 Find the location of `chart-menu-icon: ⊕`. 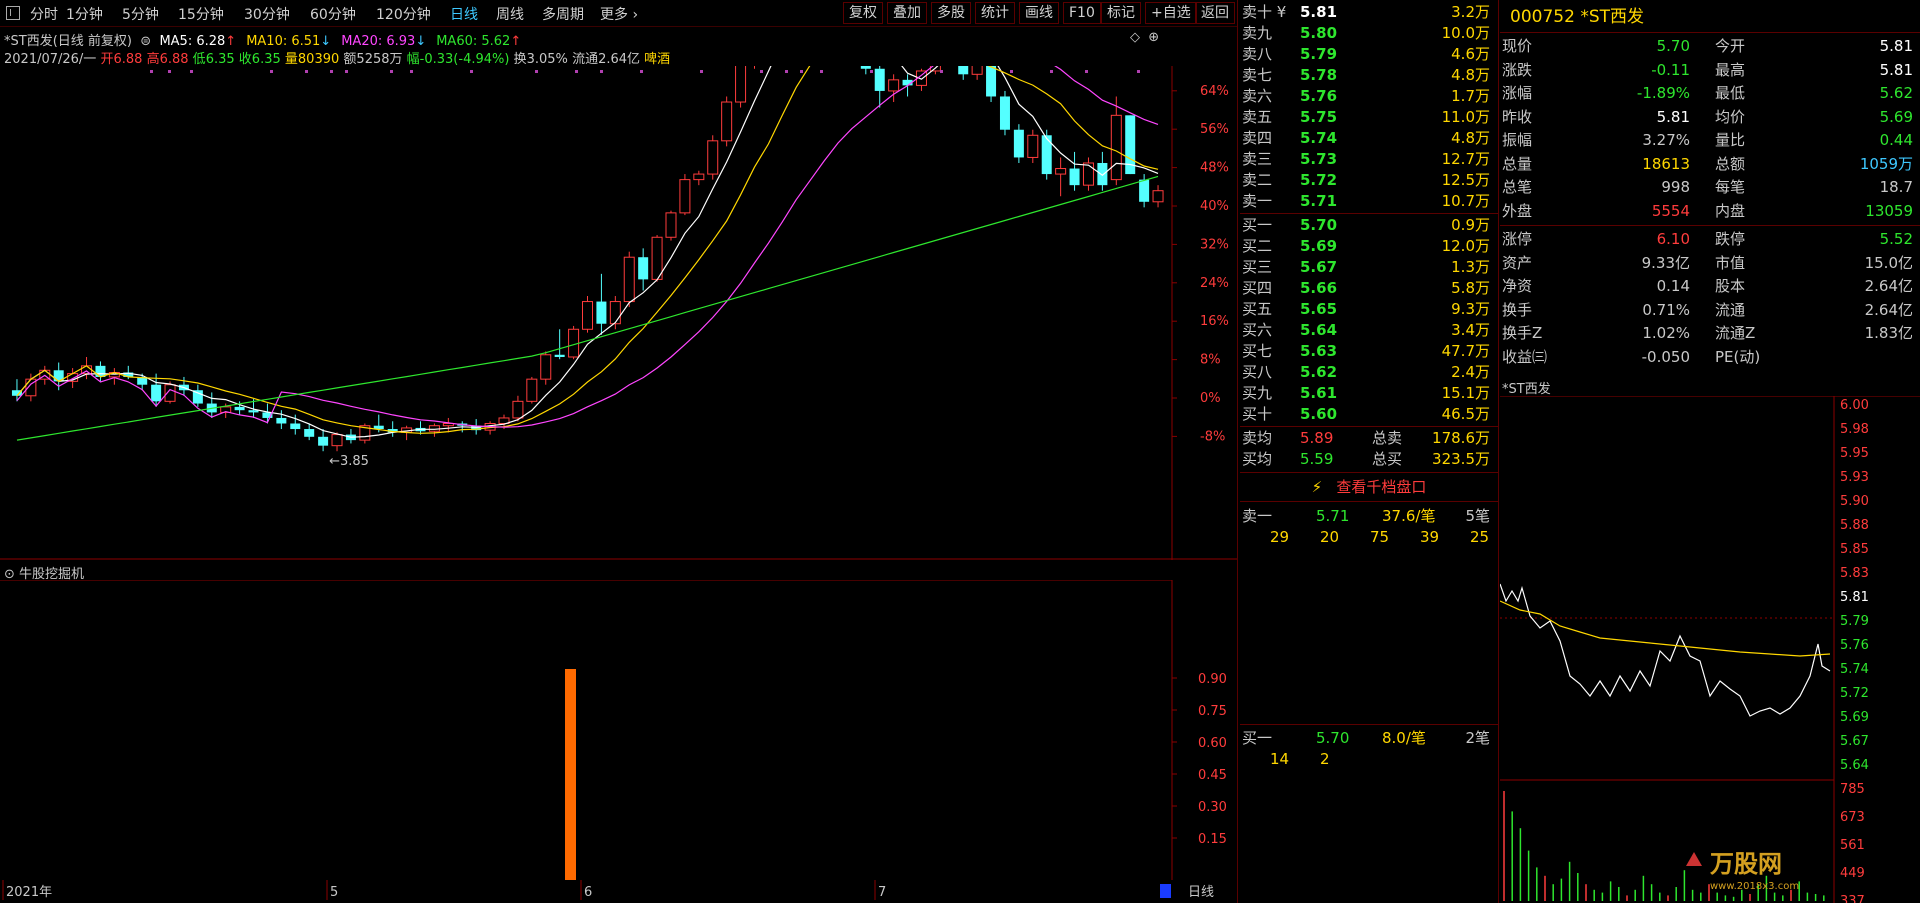

chart-menu-icon: ⊕ is located at coordinates (1153, 37).